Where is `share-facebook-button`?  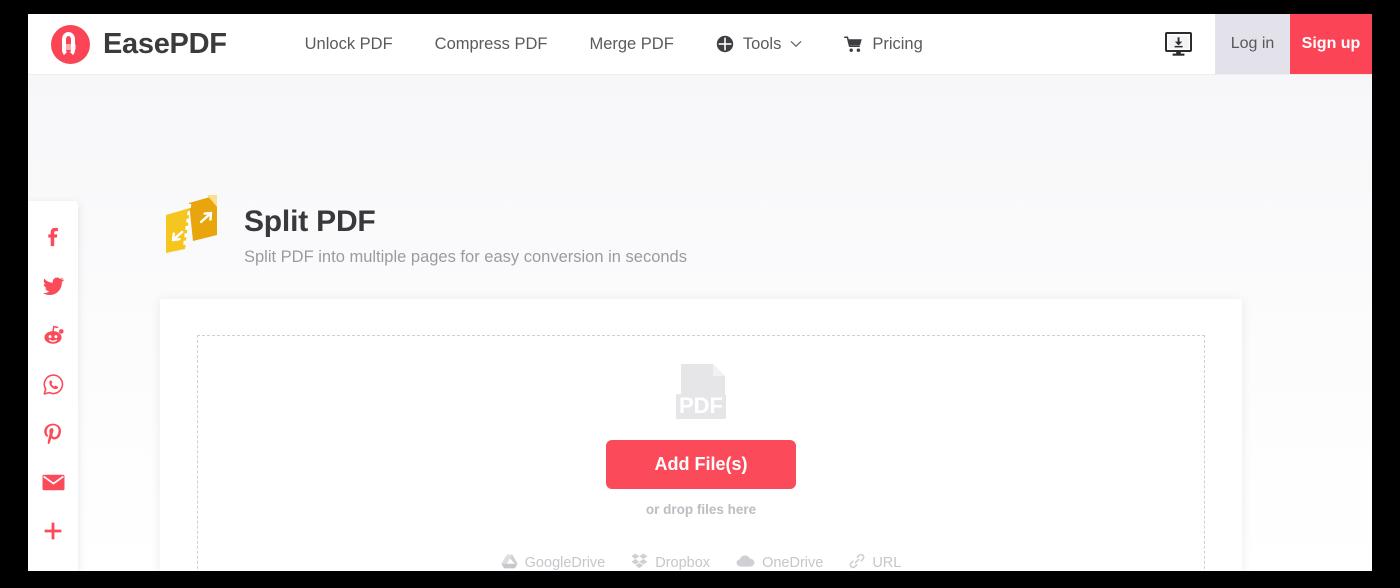
share-facebook-button is located at coordinates (53, 239).